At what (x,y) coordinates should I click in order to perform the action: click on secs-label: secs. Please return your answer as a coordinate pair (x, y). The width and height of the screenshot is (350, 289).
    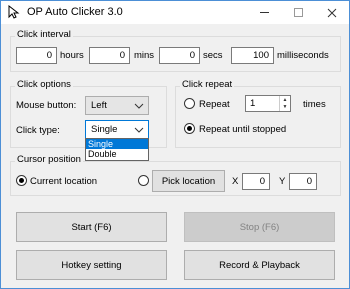
    Looking at the image, I should click on (213, 55).